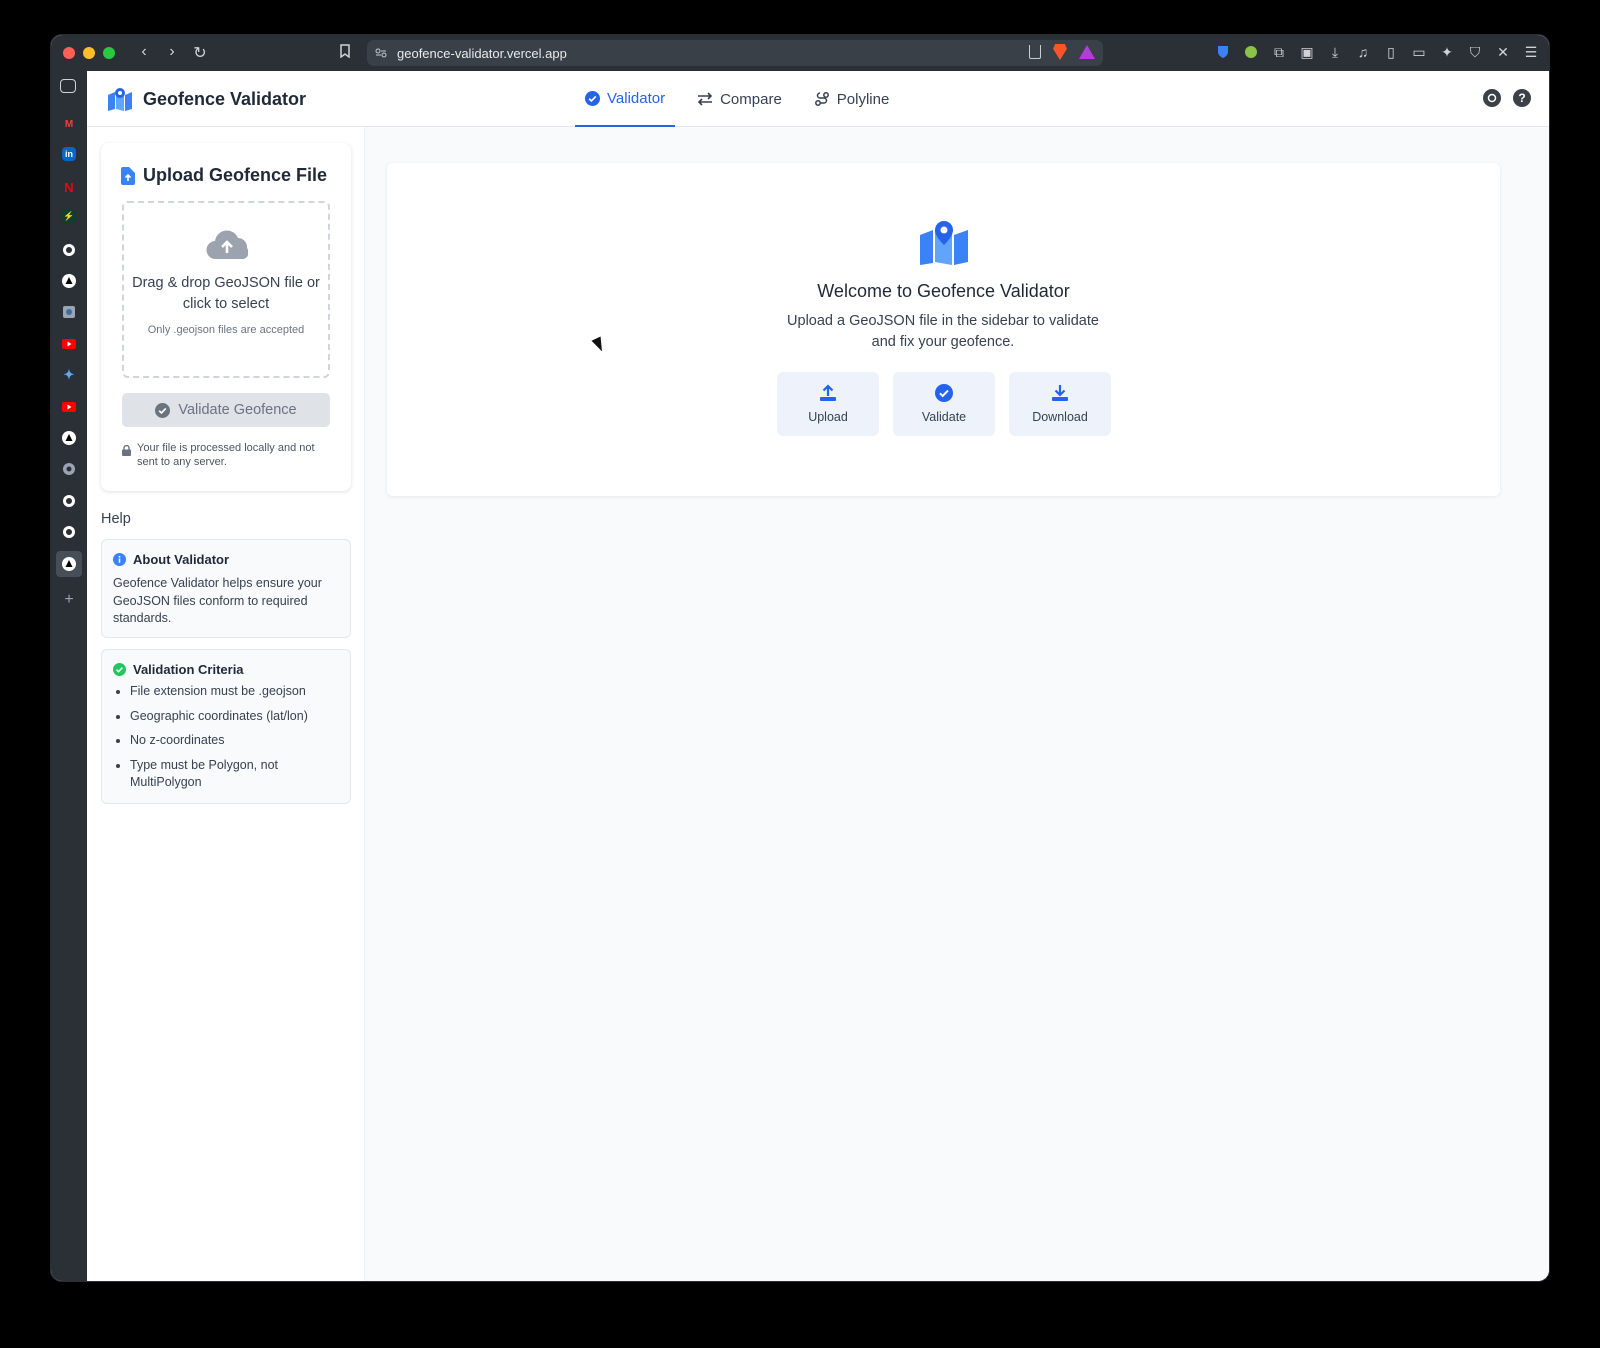 Image resolution: width=1600 pixels, height=1348 pixels. What do you see at coordinates (1475, 52) in the screenshot?
I see `vpn-shield-icon: ⛉` at bounding box center [1475, 52].